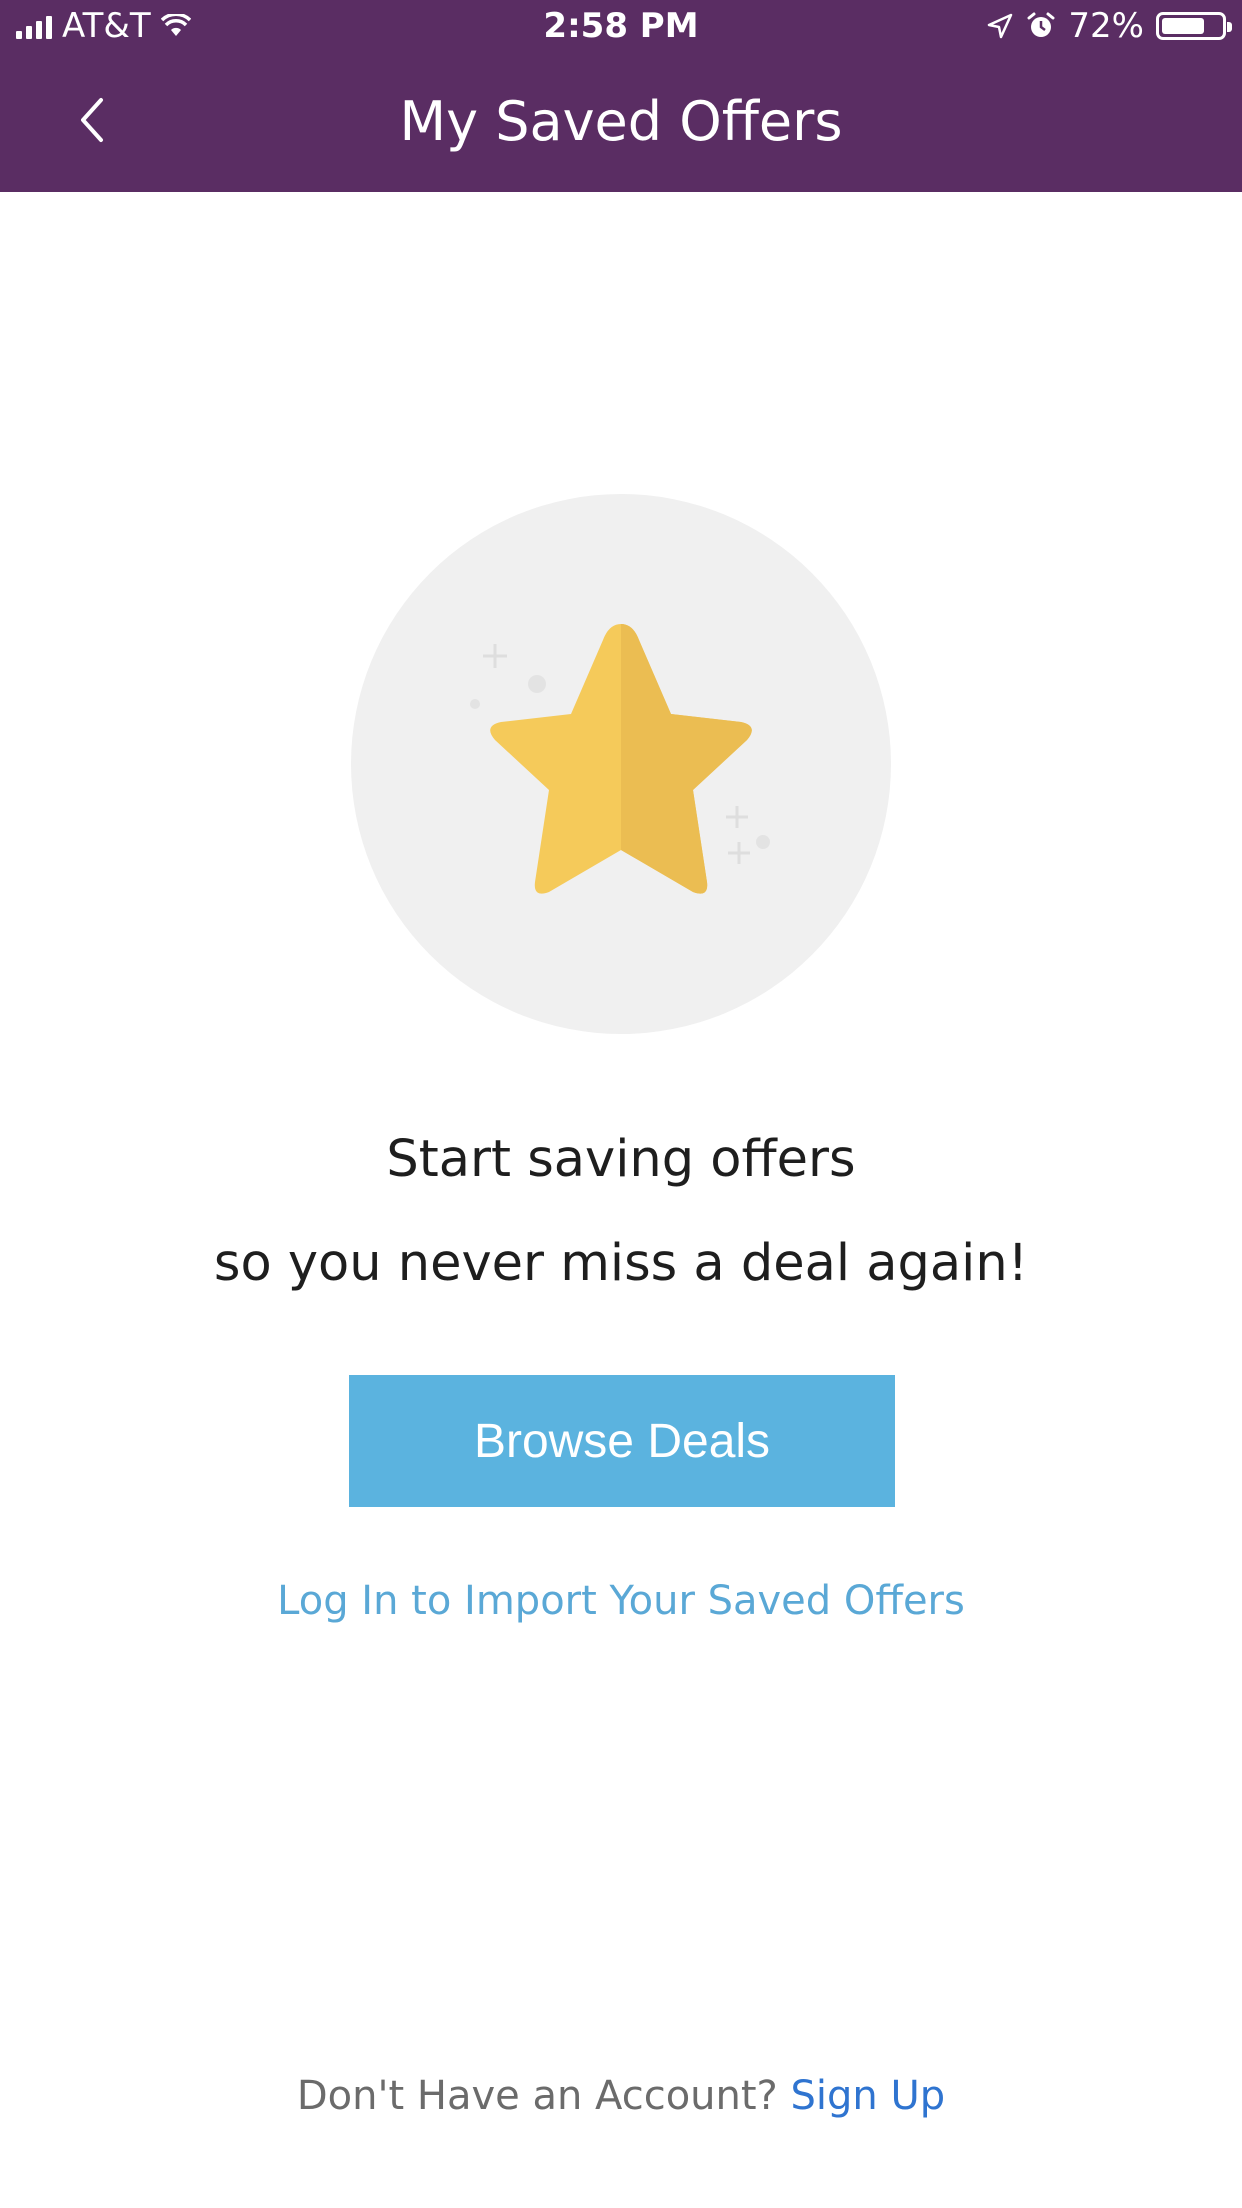  I want to click on browse-deals-button: Browse Deals, so click(622, 1441).